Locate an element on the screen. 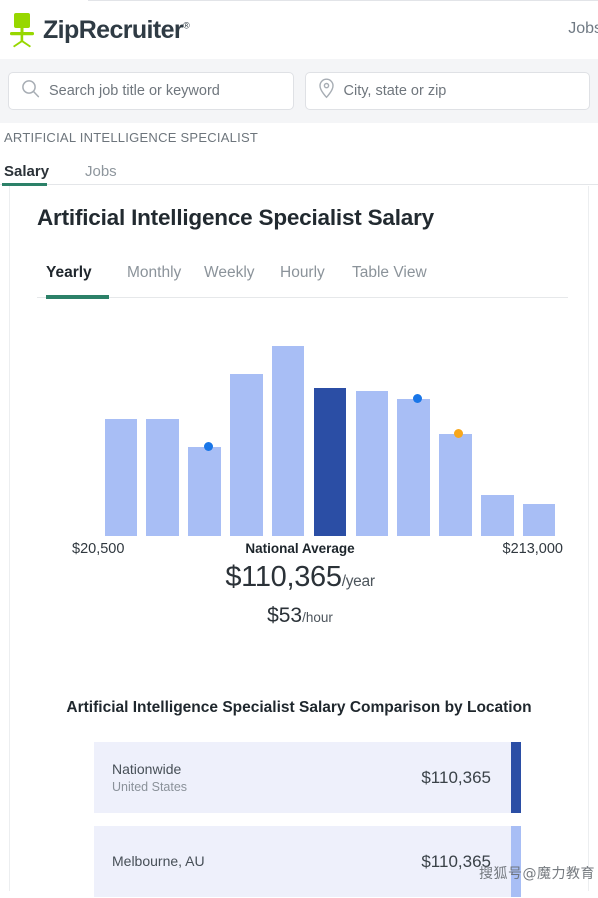 The image size is (598, 898). green-chair-icon is located at coordinates (23, 30).